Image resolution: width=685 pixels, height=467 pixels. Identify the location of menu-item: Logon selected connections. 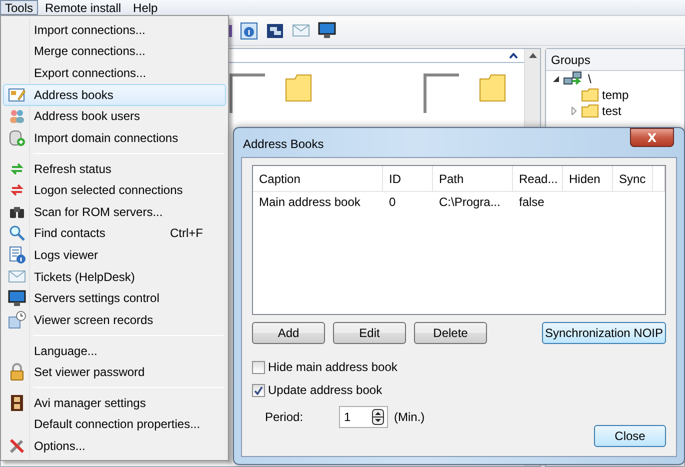
(114, 190).